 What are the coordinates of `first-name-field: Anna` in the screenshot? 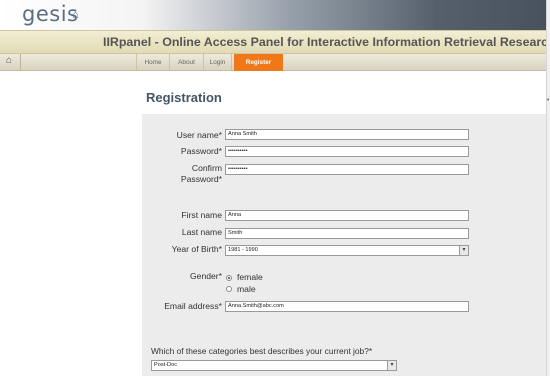 It's located at (347, 215).